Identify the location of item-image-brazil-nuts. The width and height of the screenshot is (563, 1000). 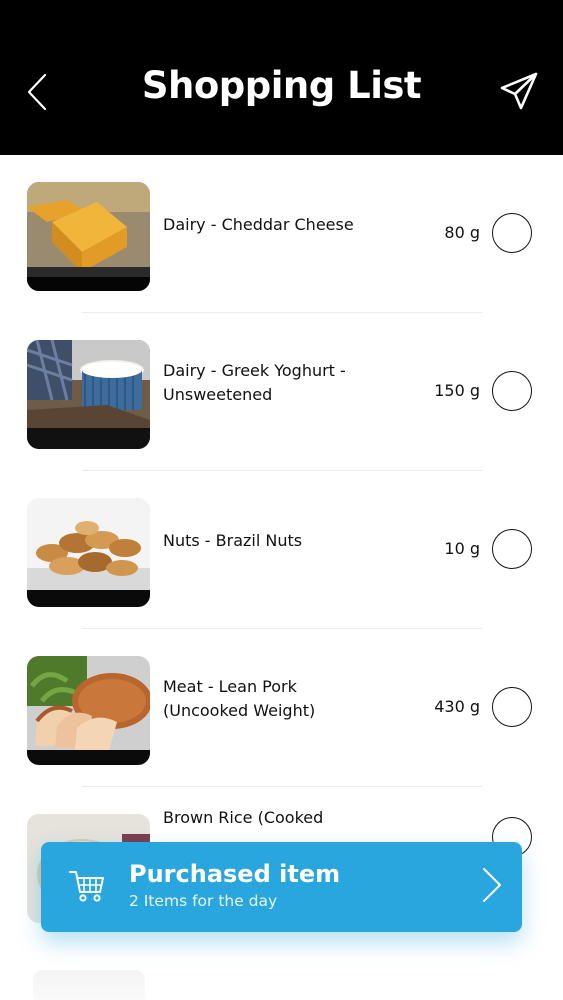
(88, 552).